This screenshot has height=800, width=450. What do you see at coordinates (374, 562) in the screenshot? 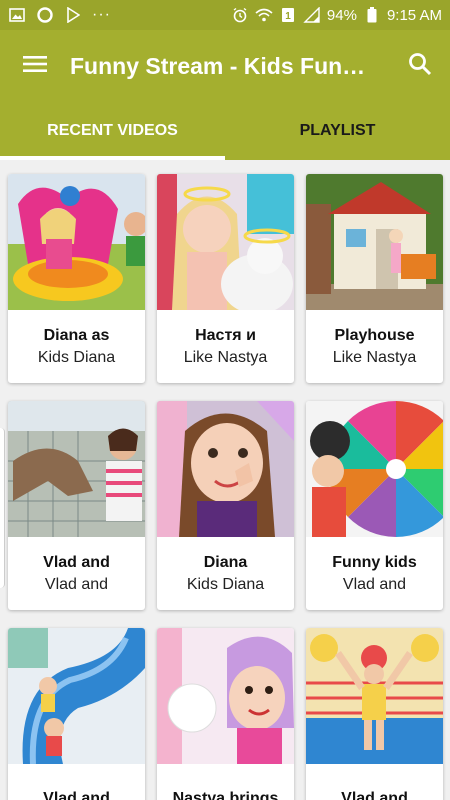
I see `video-title: Funny kids` at bounding box center [374, 562].